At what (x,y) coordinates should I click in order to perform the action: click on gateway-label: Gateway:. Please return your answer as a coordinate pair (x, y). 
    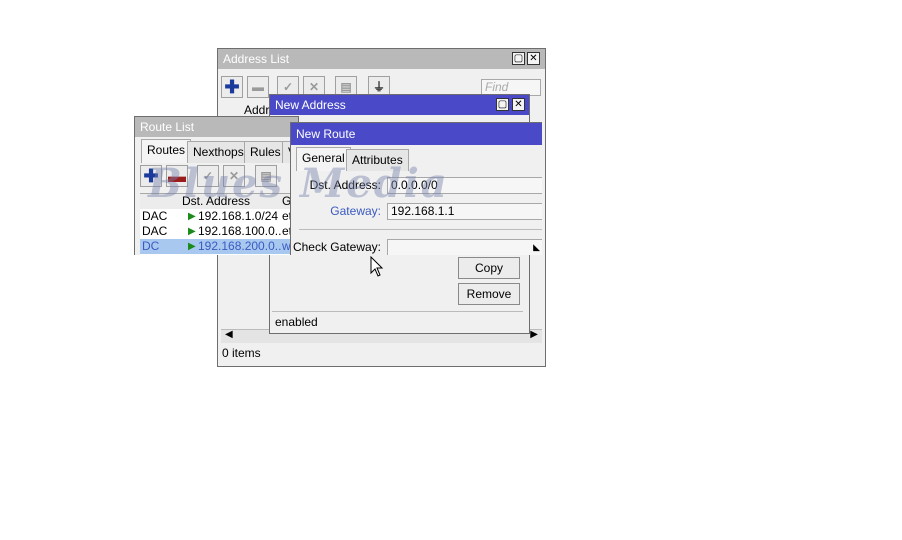
    Looking at the image, I should click on (355, 211).